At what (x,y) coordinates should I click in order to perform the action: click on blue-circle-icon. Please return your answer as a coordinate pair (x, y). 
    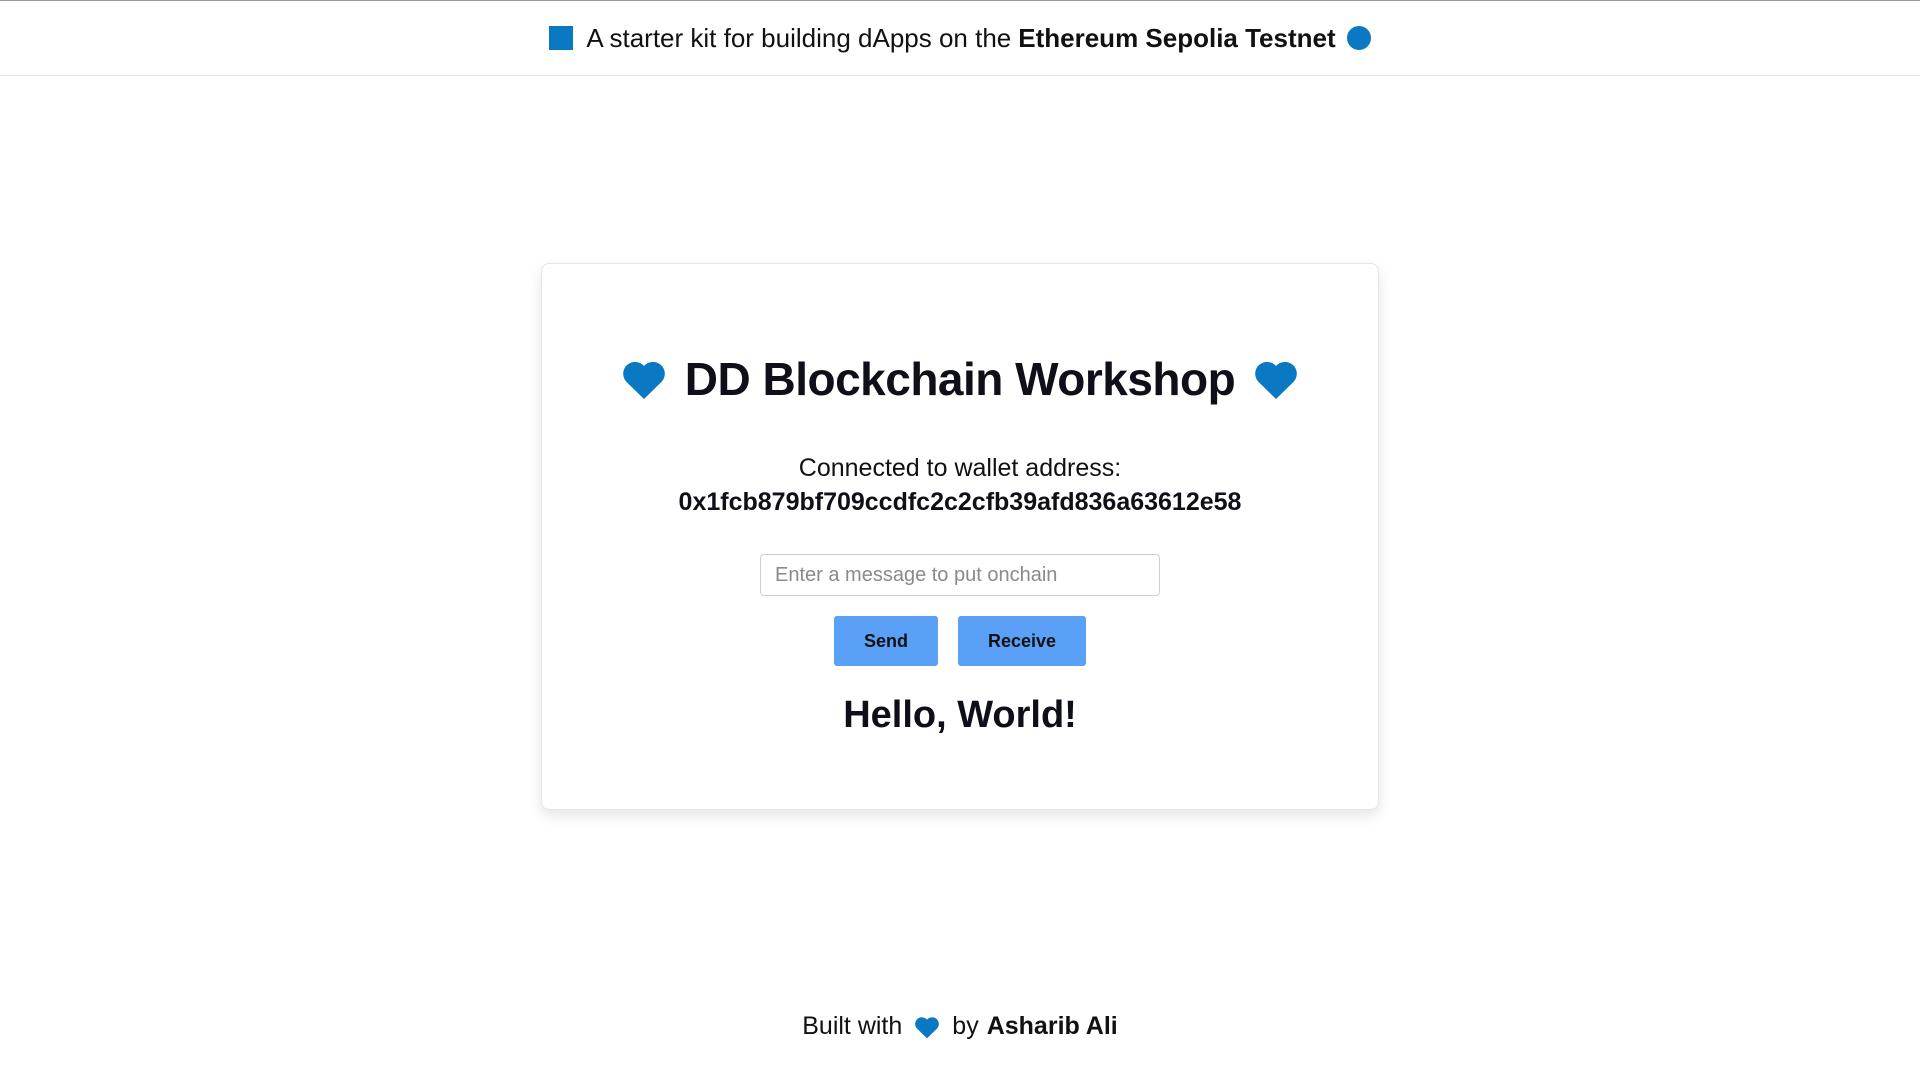
    Looking at the image, I should click on (1358, 38).